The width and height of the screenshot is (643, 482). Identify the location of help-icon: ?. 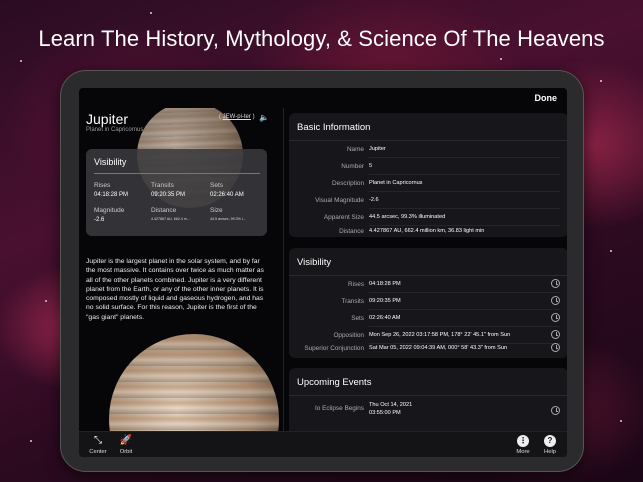
(550, 440).